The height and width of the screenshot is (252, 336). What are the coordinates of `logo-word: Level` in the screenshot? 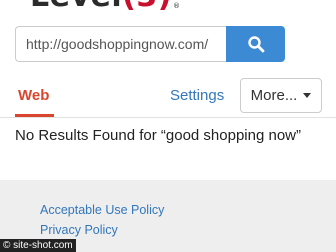 It's located at (76, 7).